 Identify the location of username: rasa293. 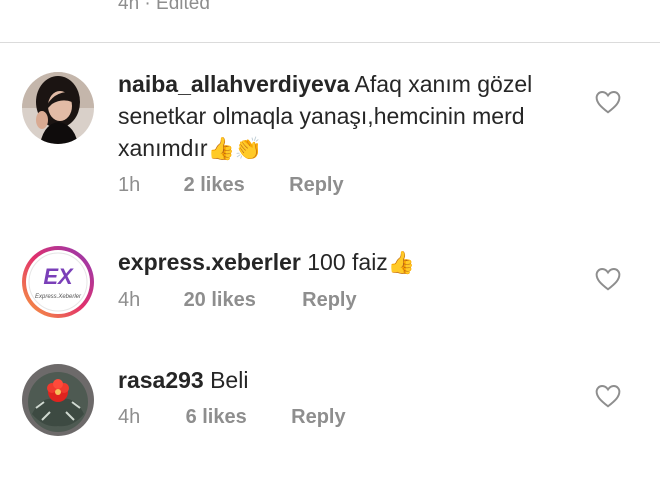
(161, 380).